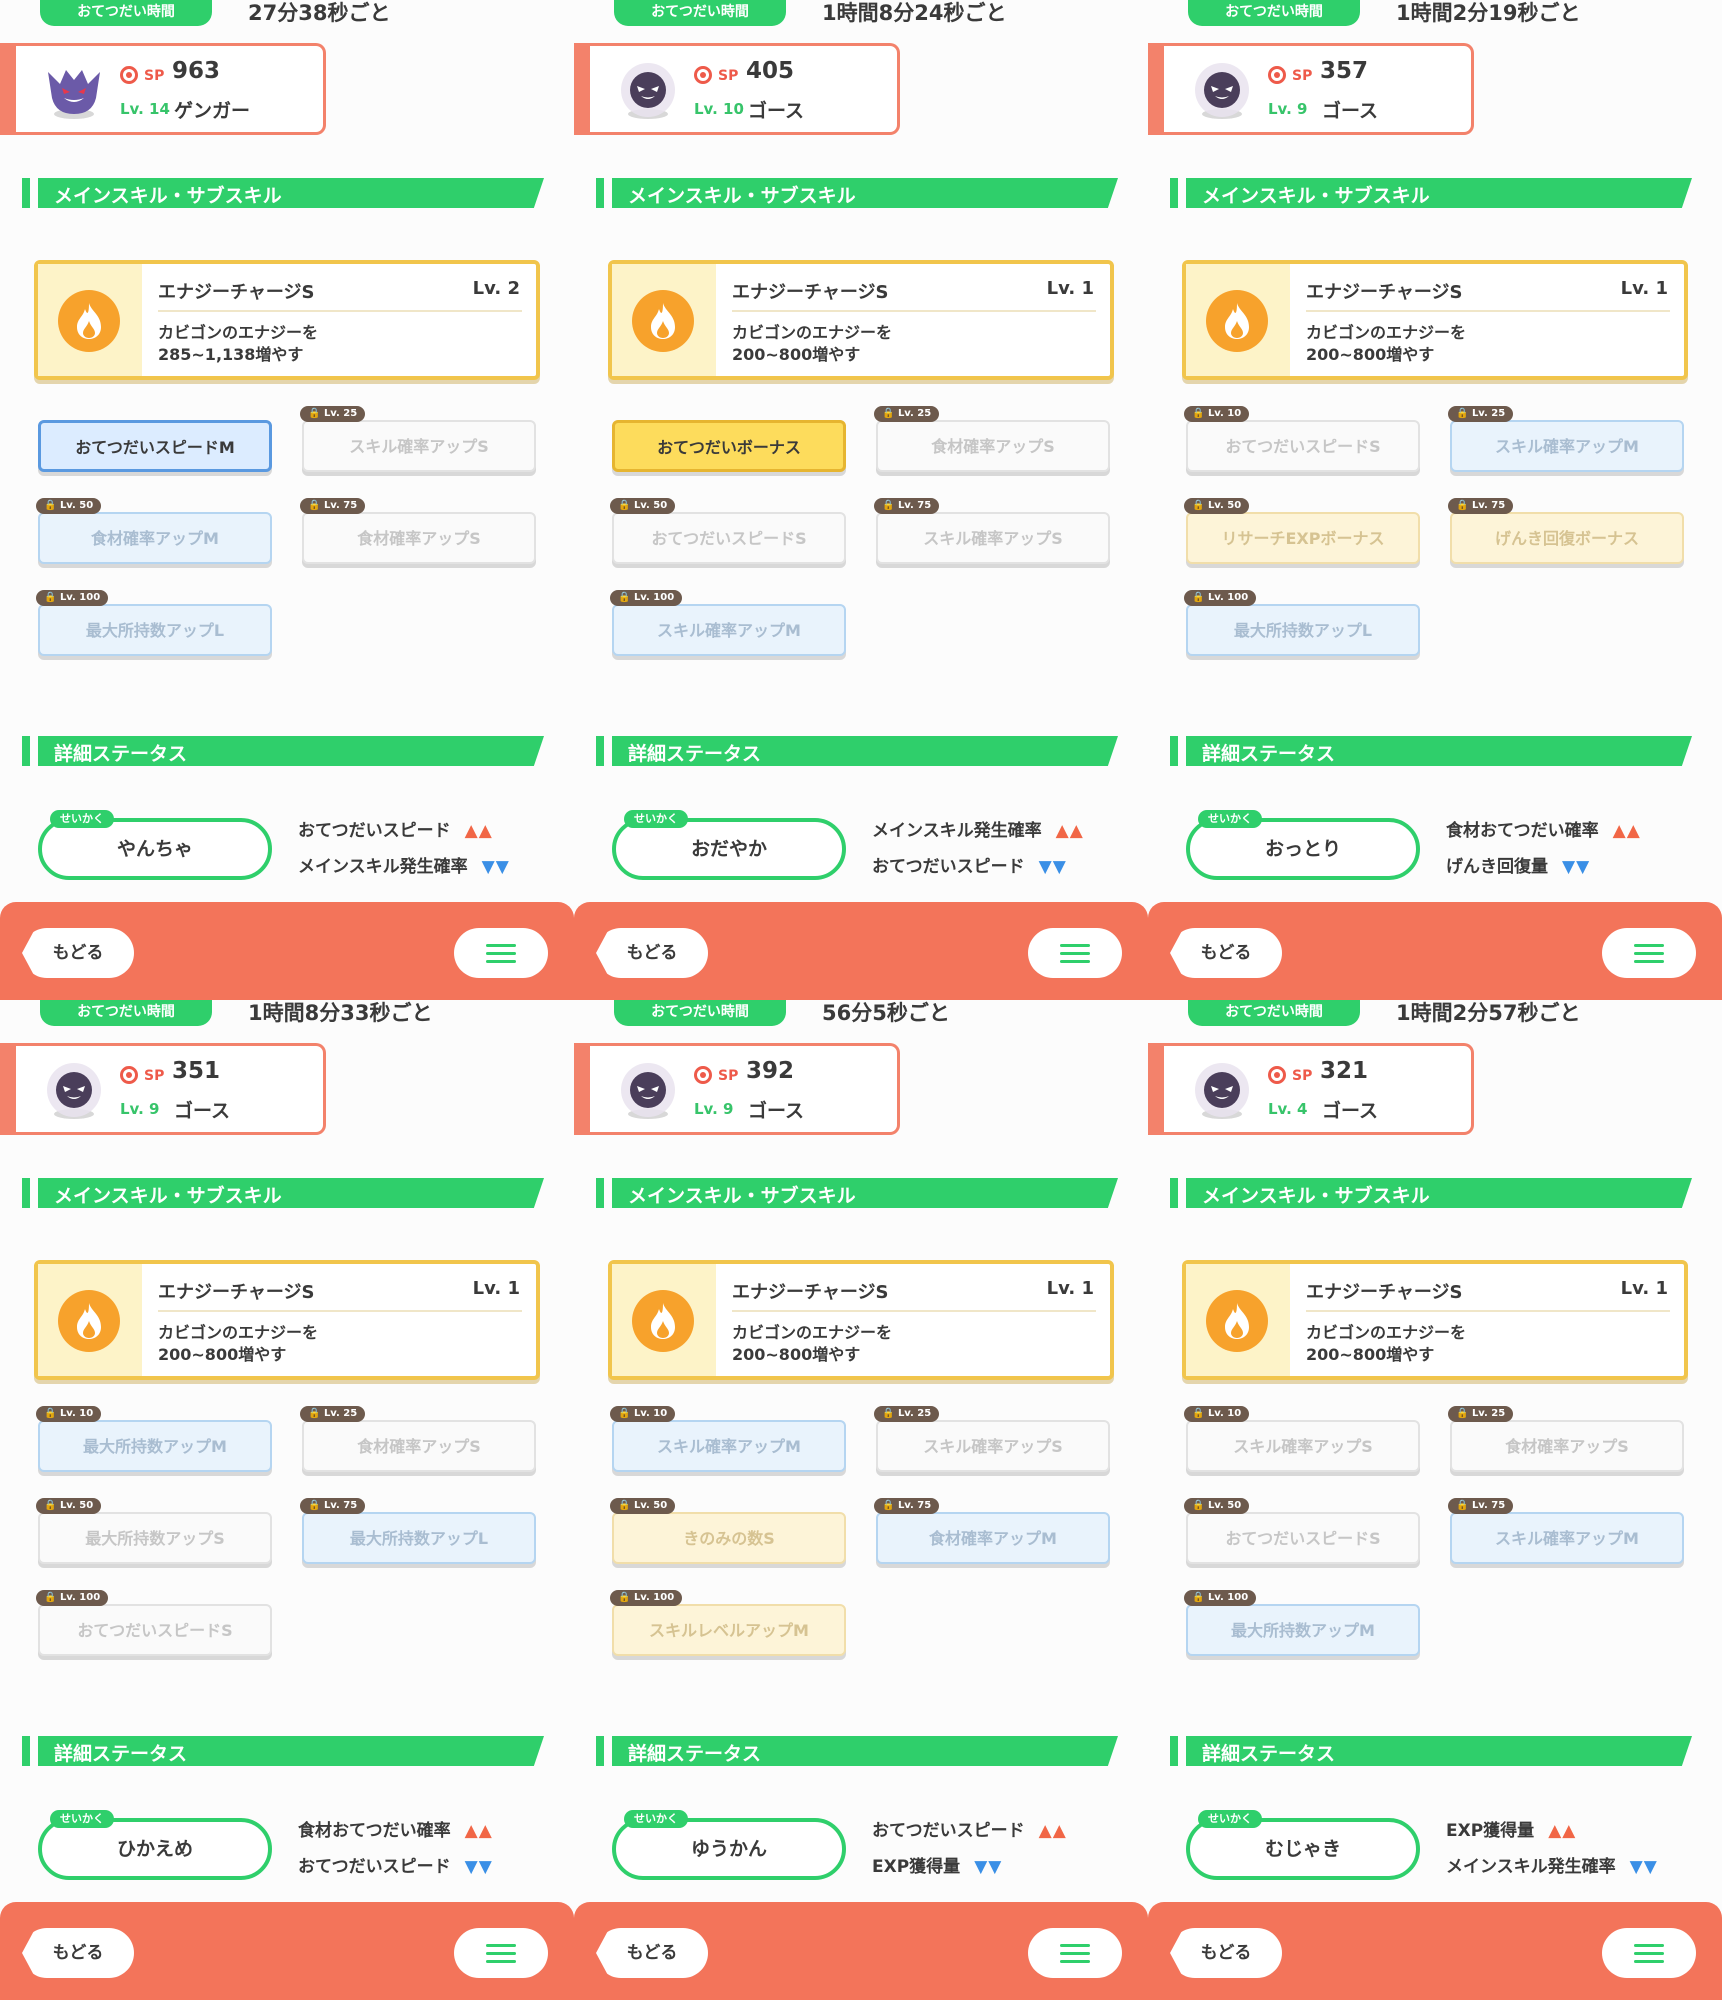 The height and width of the screenshot is (2000, 1722). I want to click on subskill-slot: 🔒 Lv. 25 スキル確率アップM, so click(1566, 439).